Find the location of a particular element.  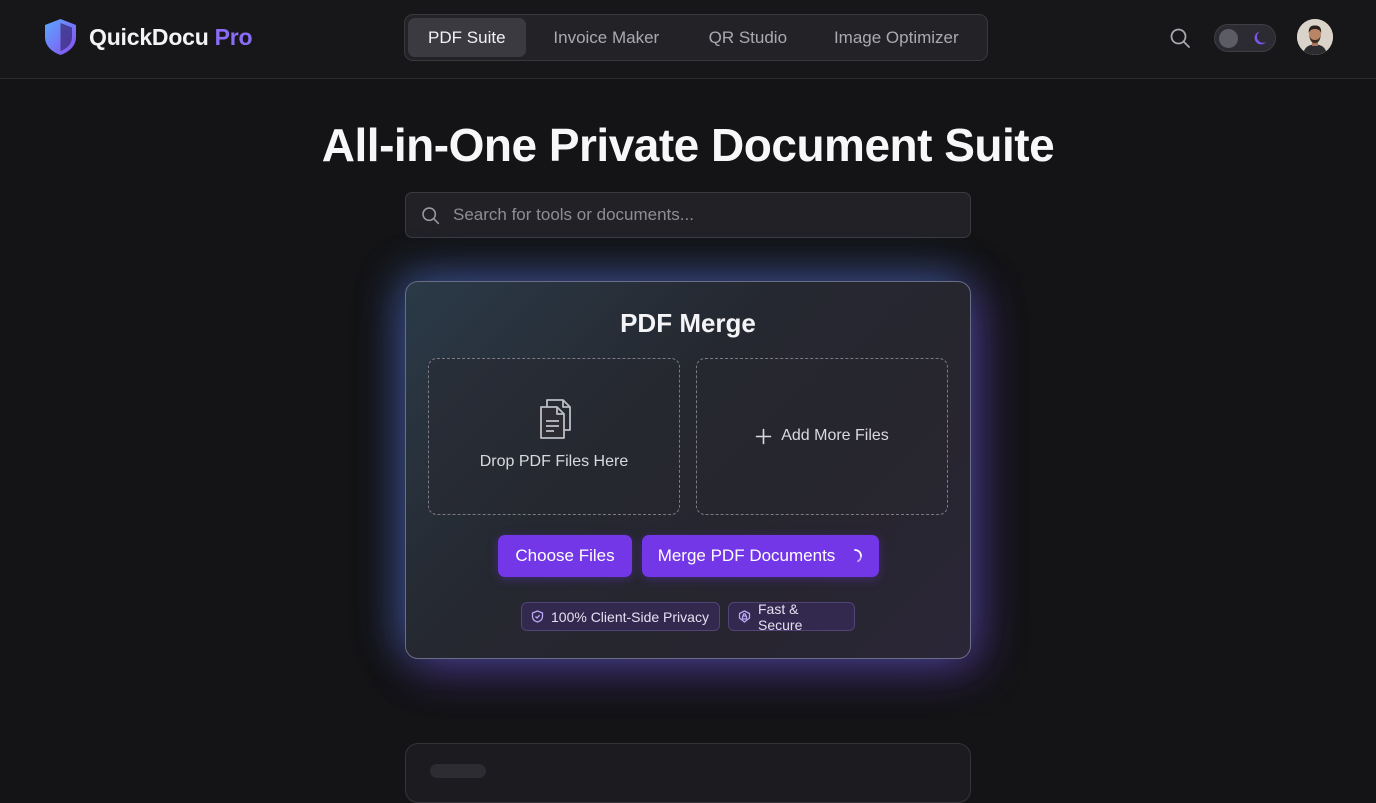

privacy-badge: 100% Client-Side Privacy is located at coordinates (620, 616).